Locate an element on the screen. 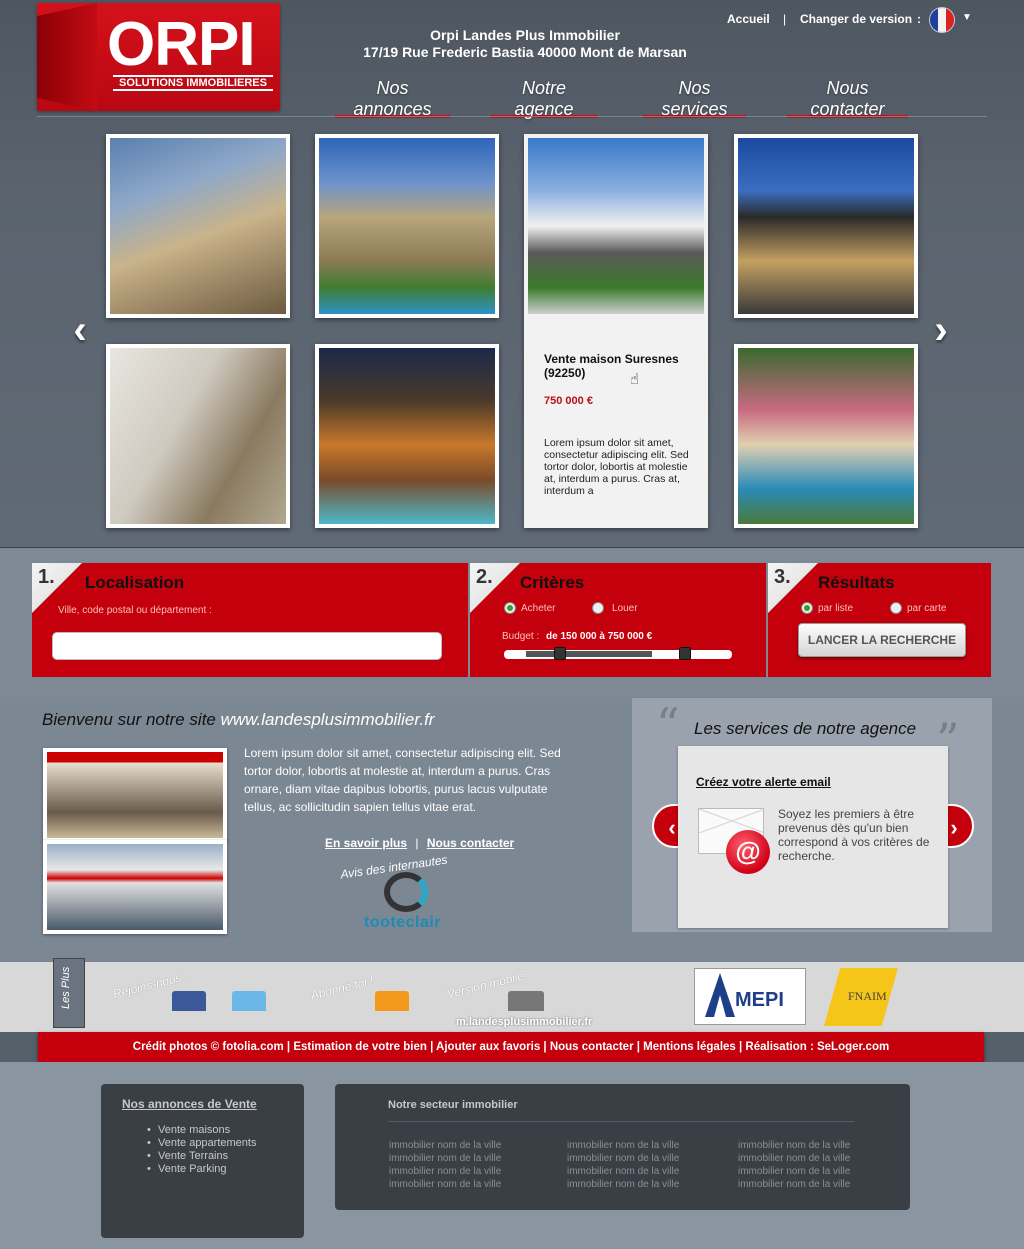 The image size is (1024, 1249). welcome-links: En savoir plus | Nous contacter is located at coordinates (419, 843).